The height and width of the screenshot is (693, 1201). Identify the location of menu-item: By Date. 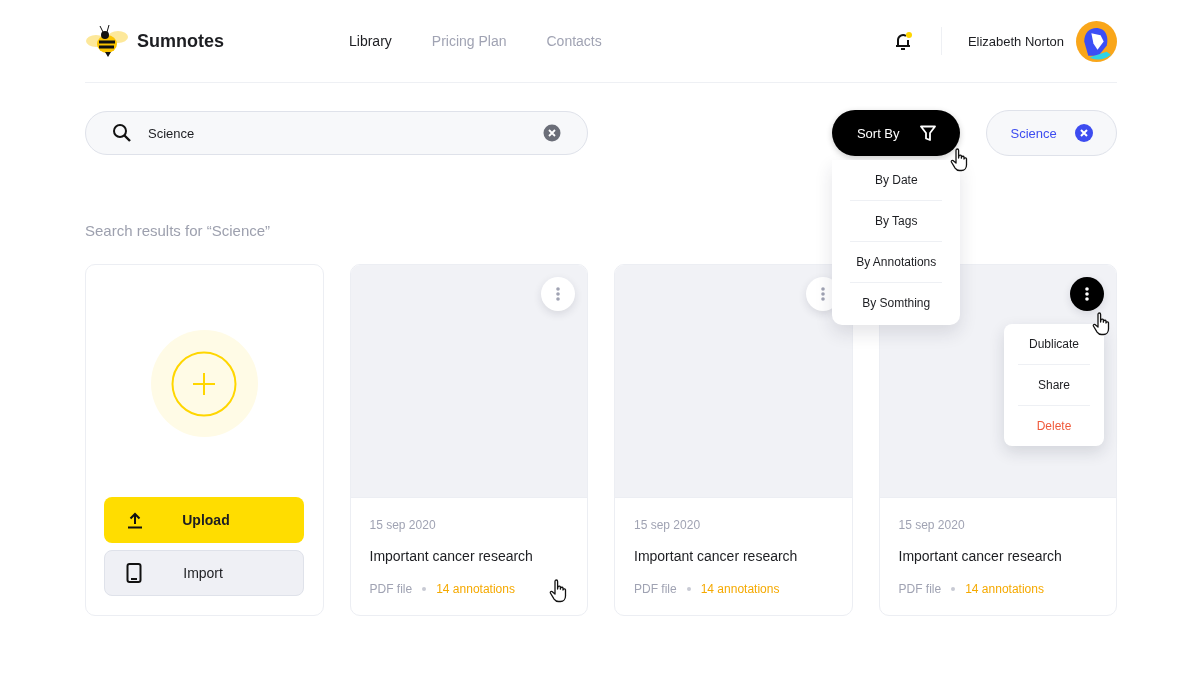
(896, 180).